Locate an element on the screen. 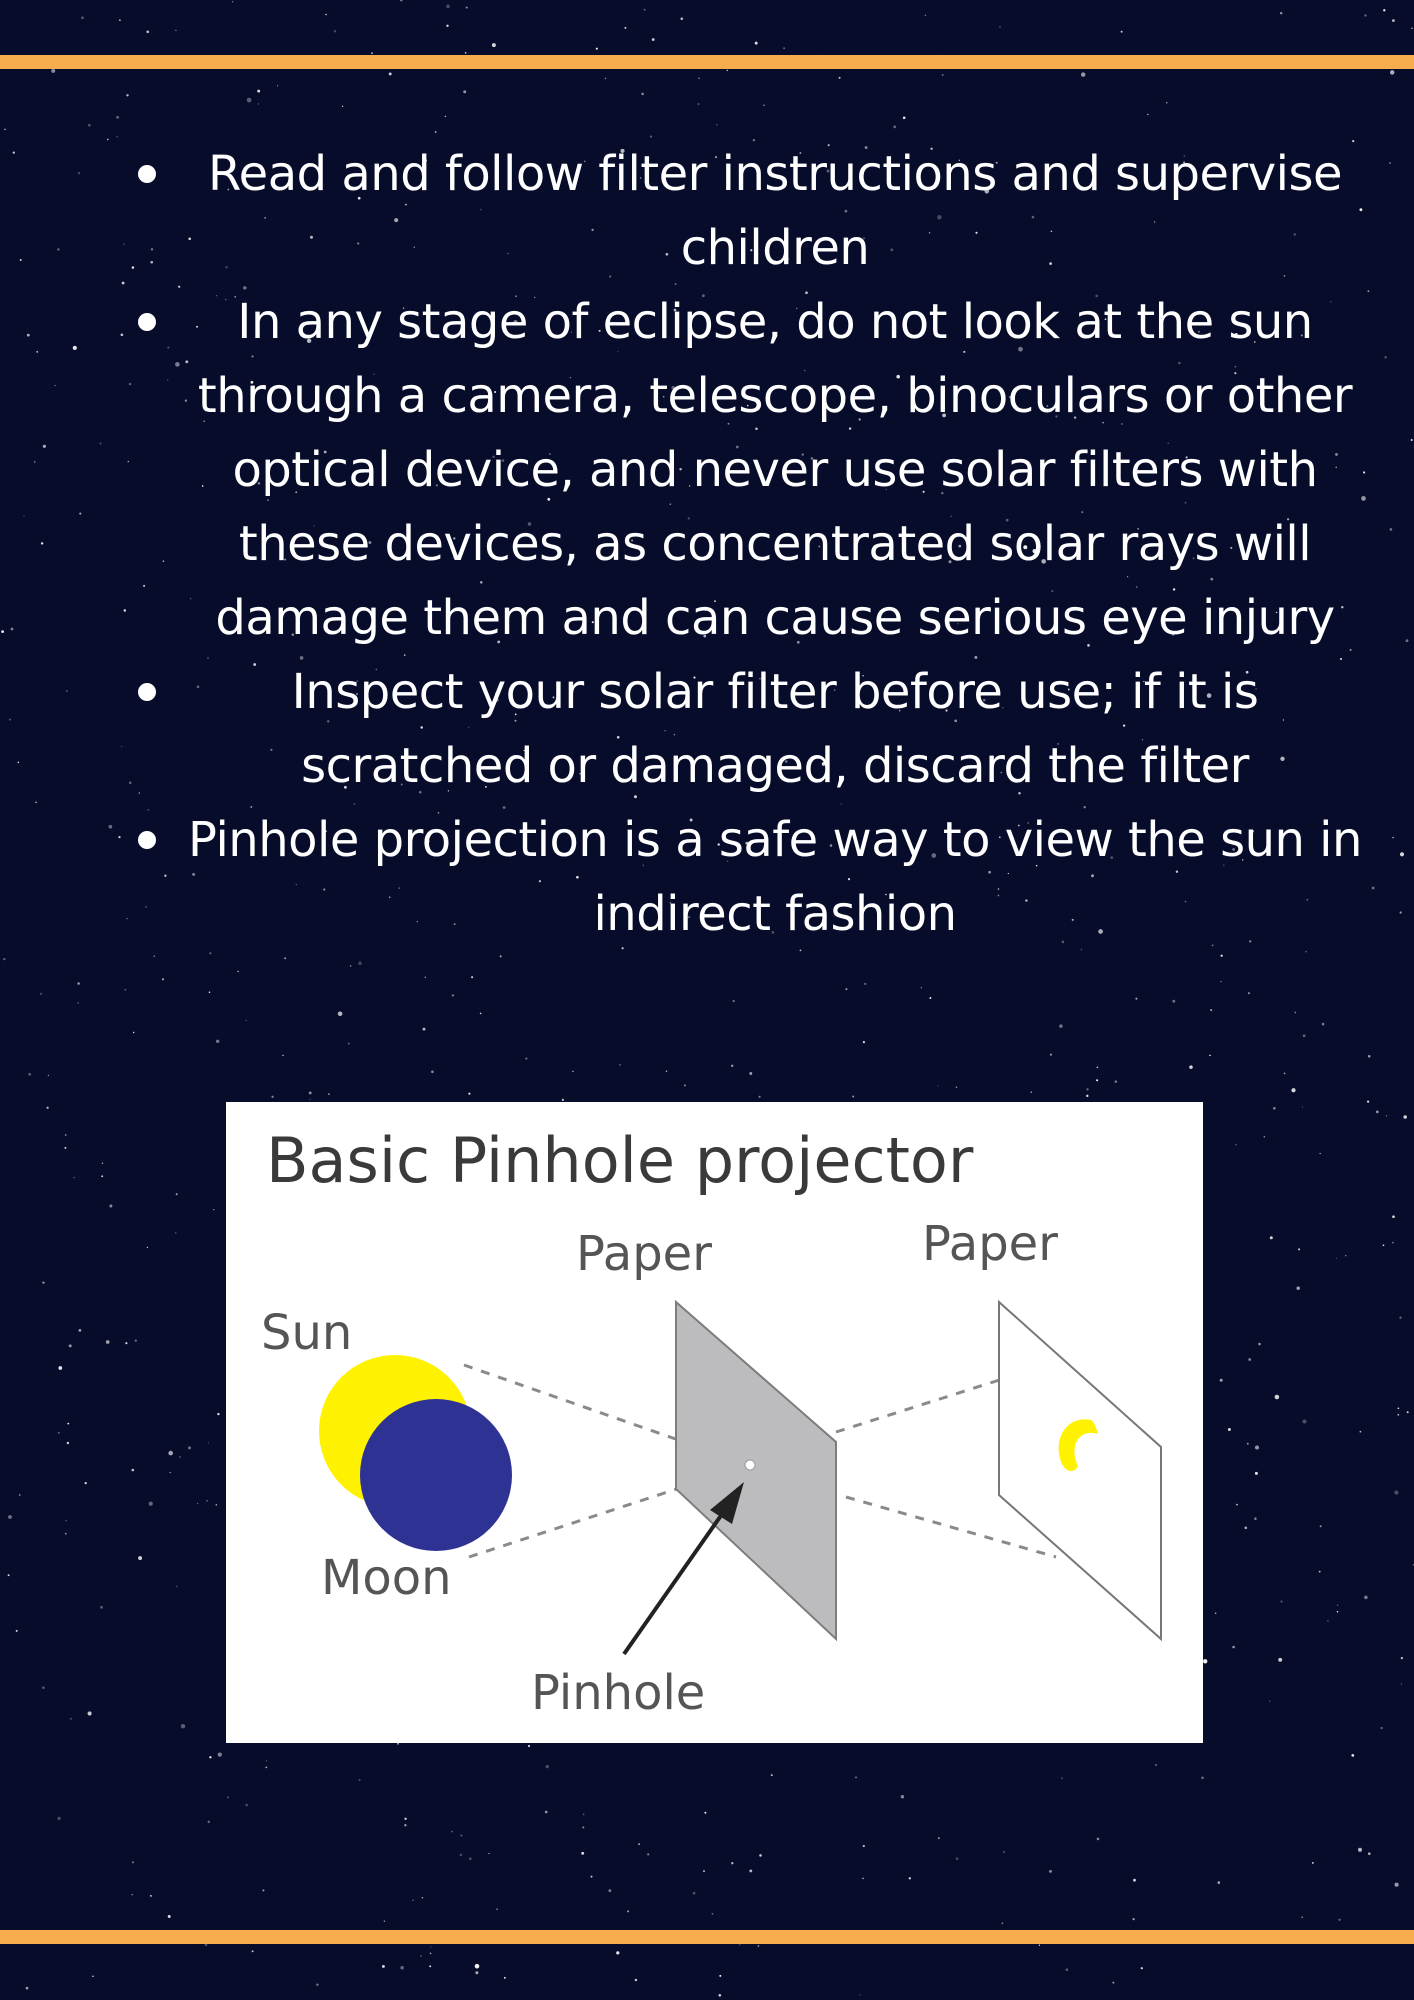  paper-label-left: Paper is located at coordinates (644, 1254).